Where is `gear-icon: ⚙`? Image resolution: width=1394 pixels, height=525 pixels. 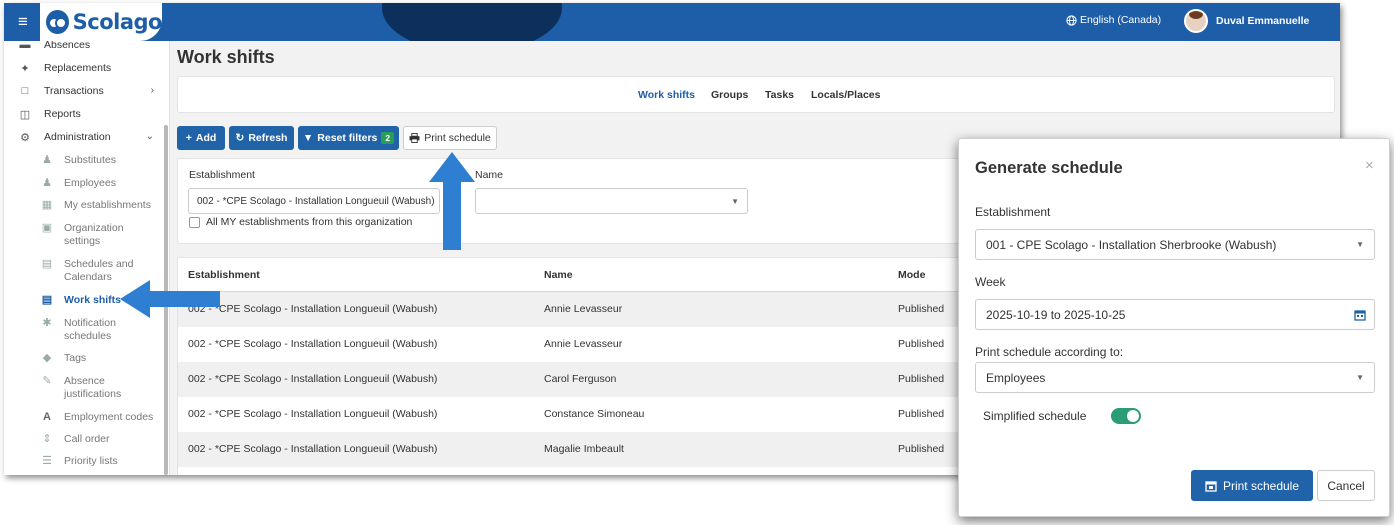 gear-icon: ⚙ is located at coordinates (25, 138).